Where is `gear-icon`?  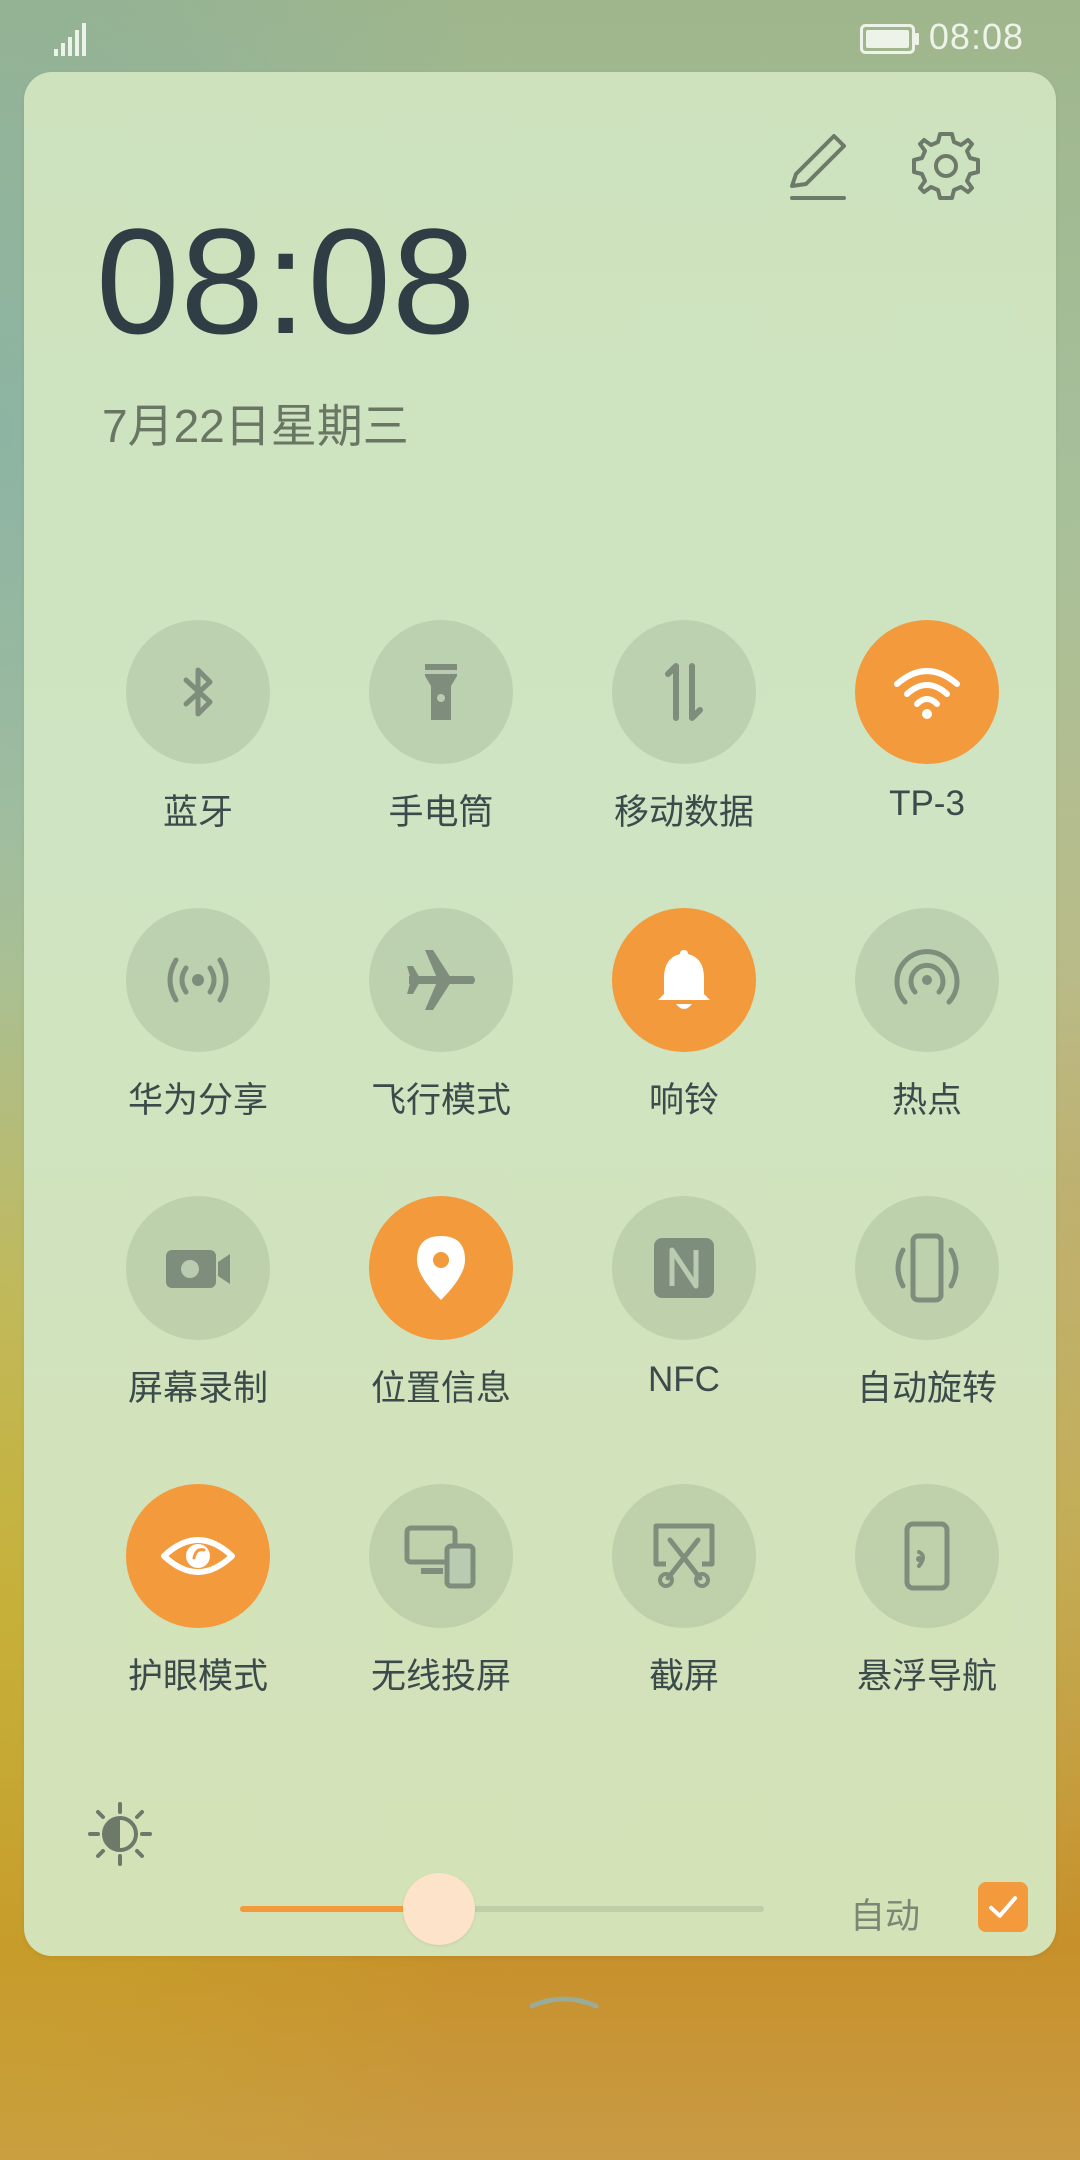
gear-icon is located at coordinates (946, 166).